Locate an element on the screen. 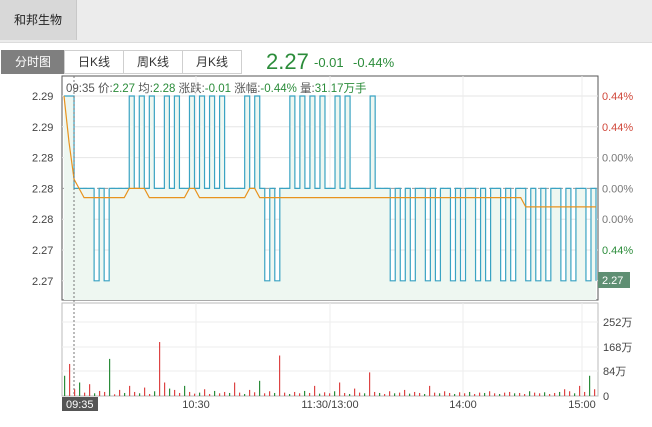 This screenshot has height=427, width=652. volume-tick-label: 168万 is located at coordinates (617, 348).